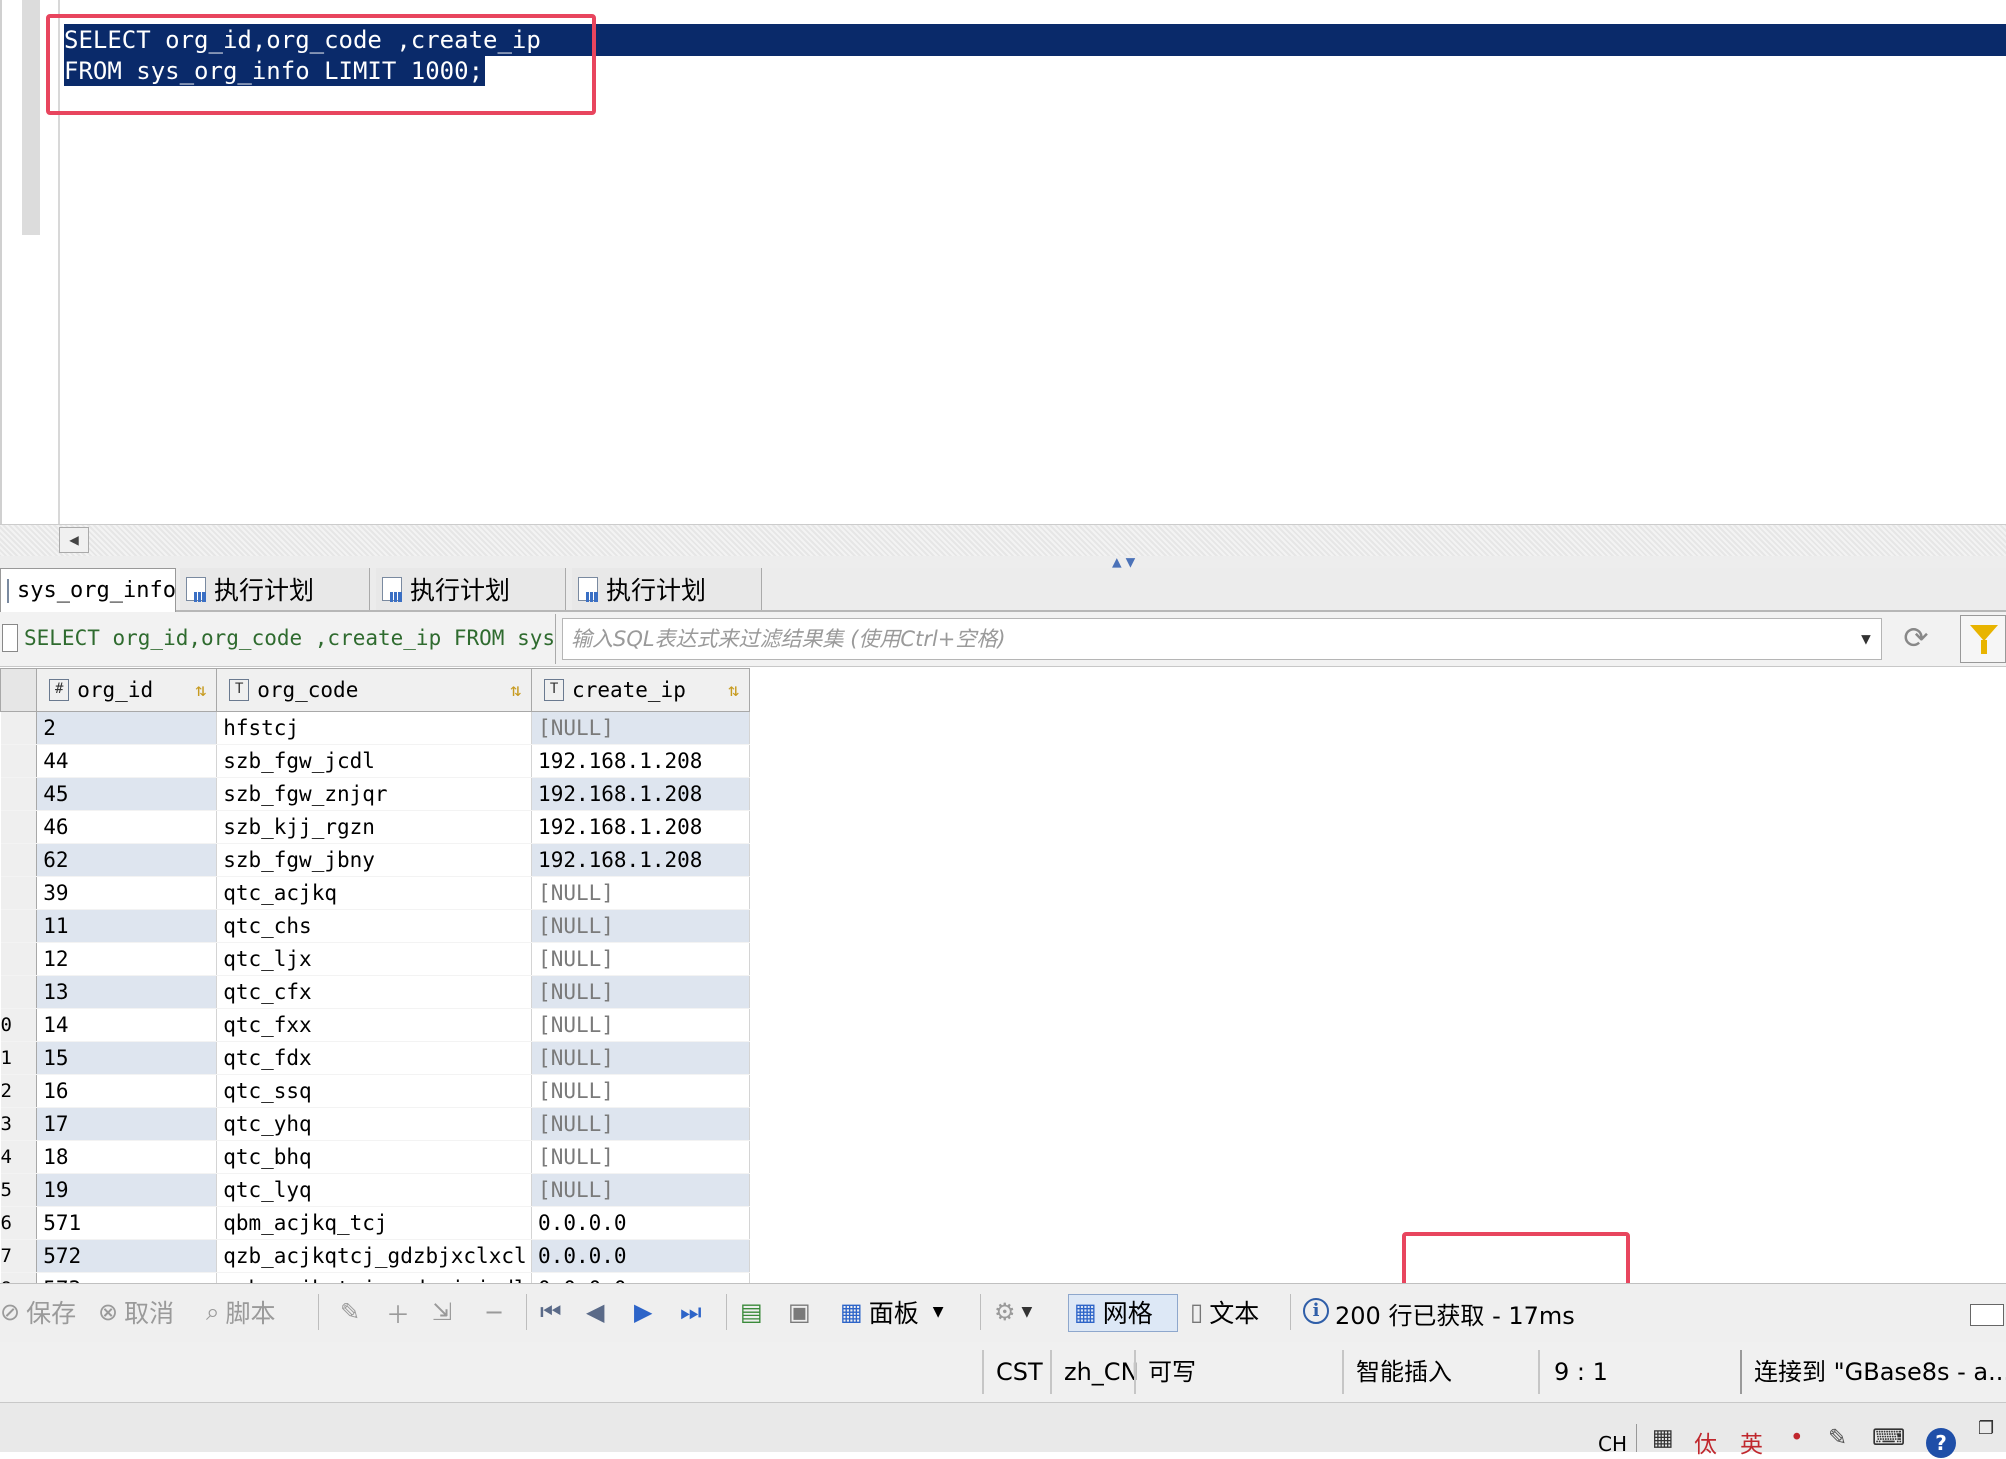 This screenshot has height=1459, width=2006. I want to click on settings-button: ⚙ ▼, so click(1013, 1312).